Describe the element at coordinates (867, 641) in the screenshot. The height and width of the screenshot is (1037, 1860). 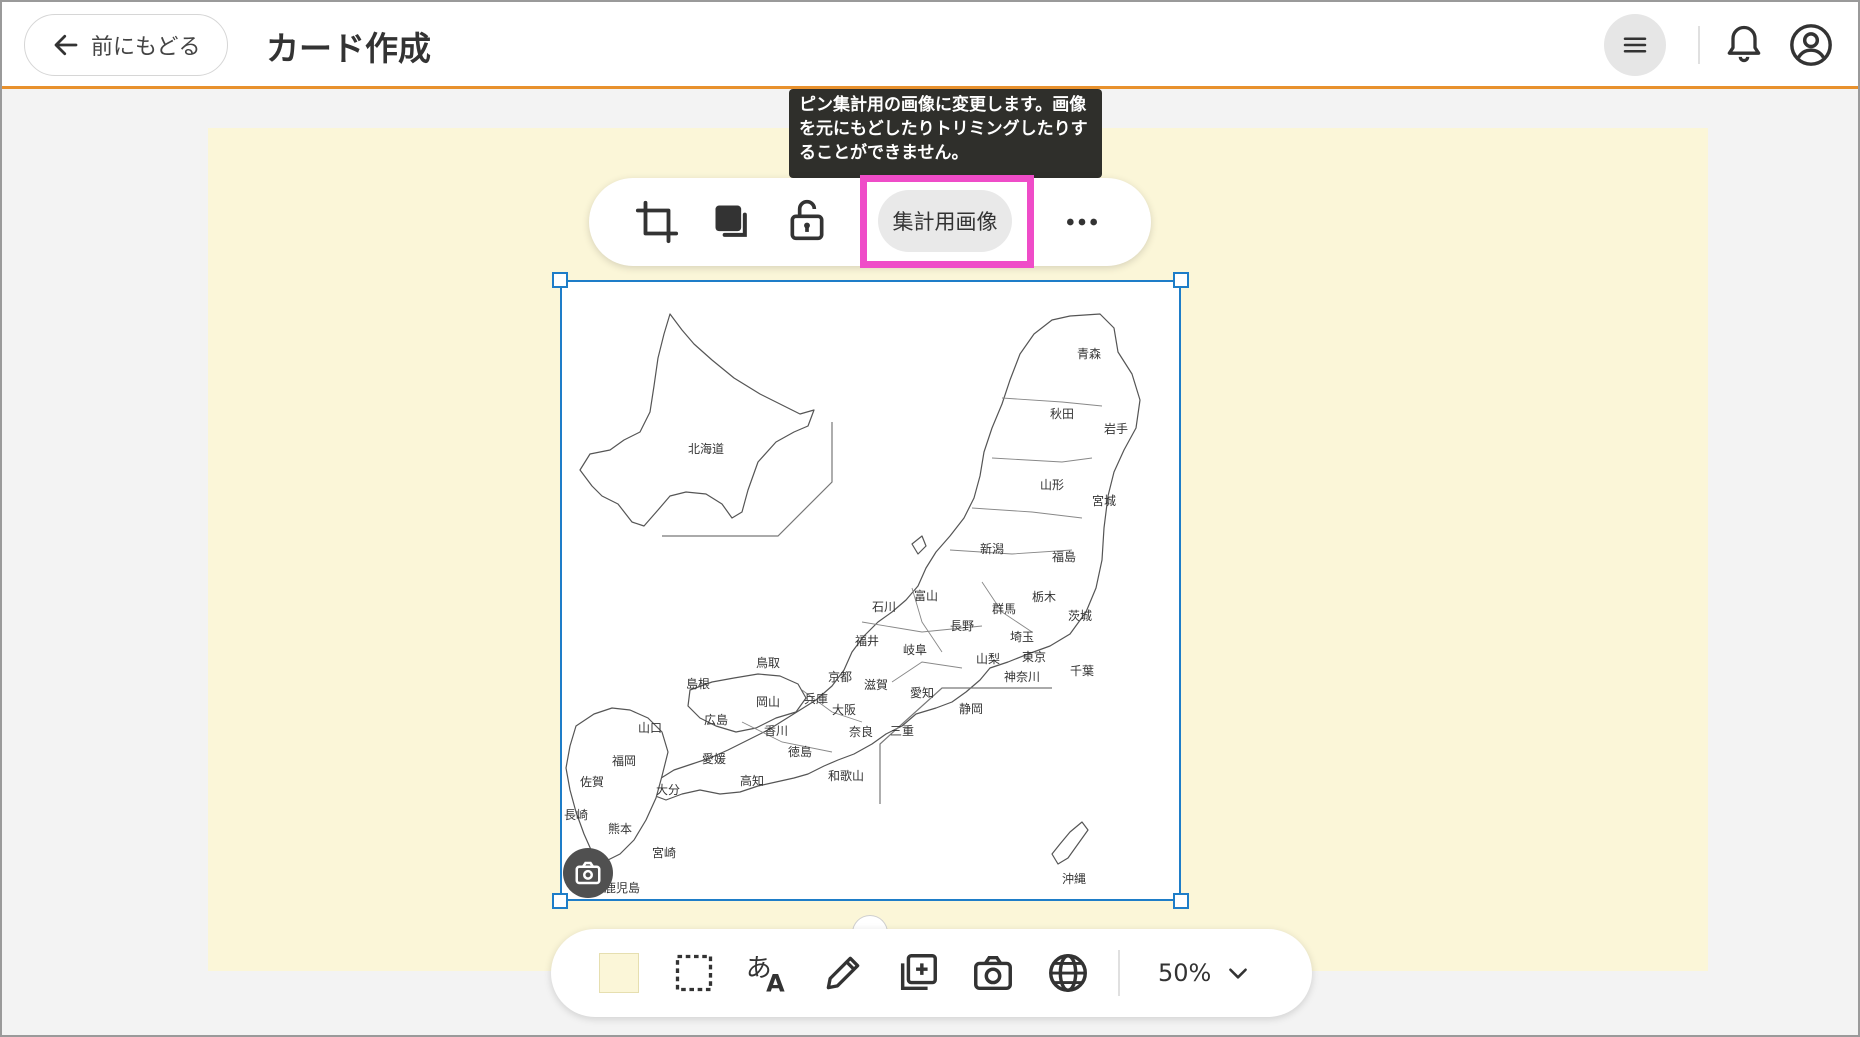
I see `map-label: 福井` at that location.